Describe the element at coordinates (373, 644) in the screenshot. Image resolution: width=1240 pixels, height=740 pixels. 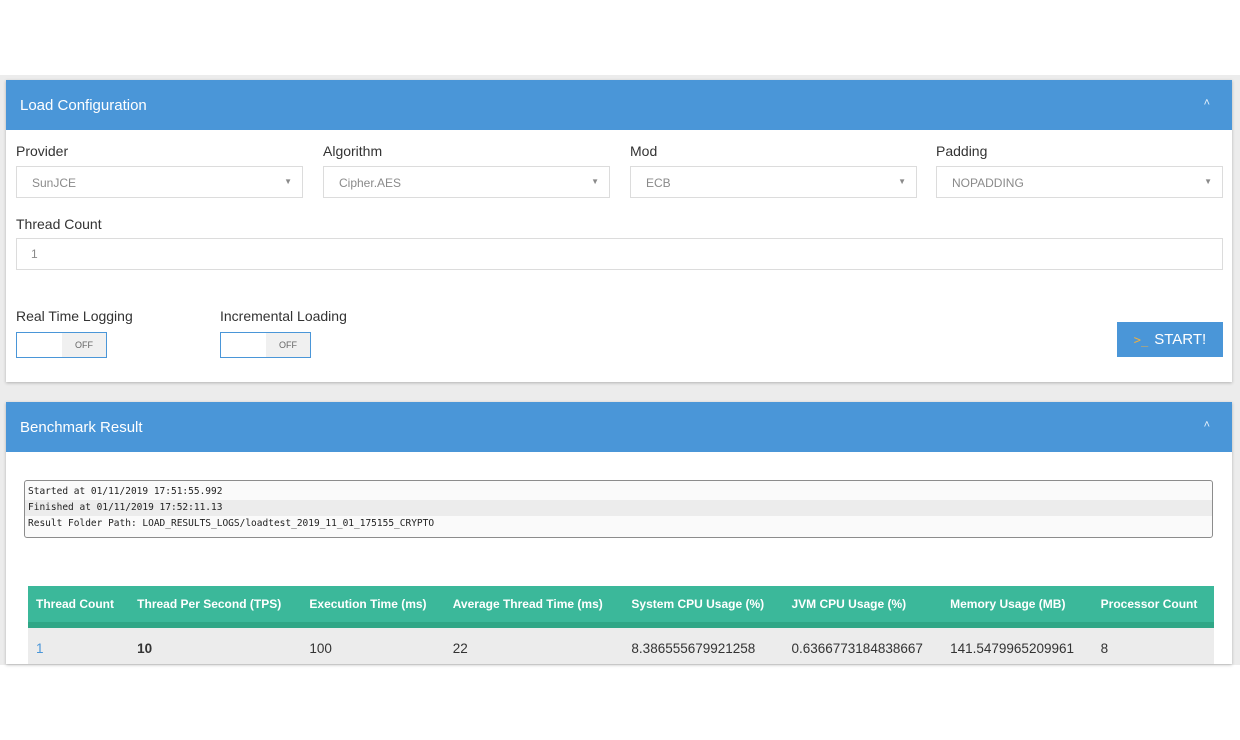
I see `table-cell: 100` at that location.